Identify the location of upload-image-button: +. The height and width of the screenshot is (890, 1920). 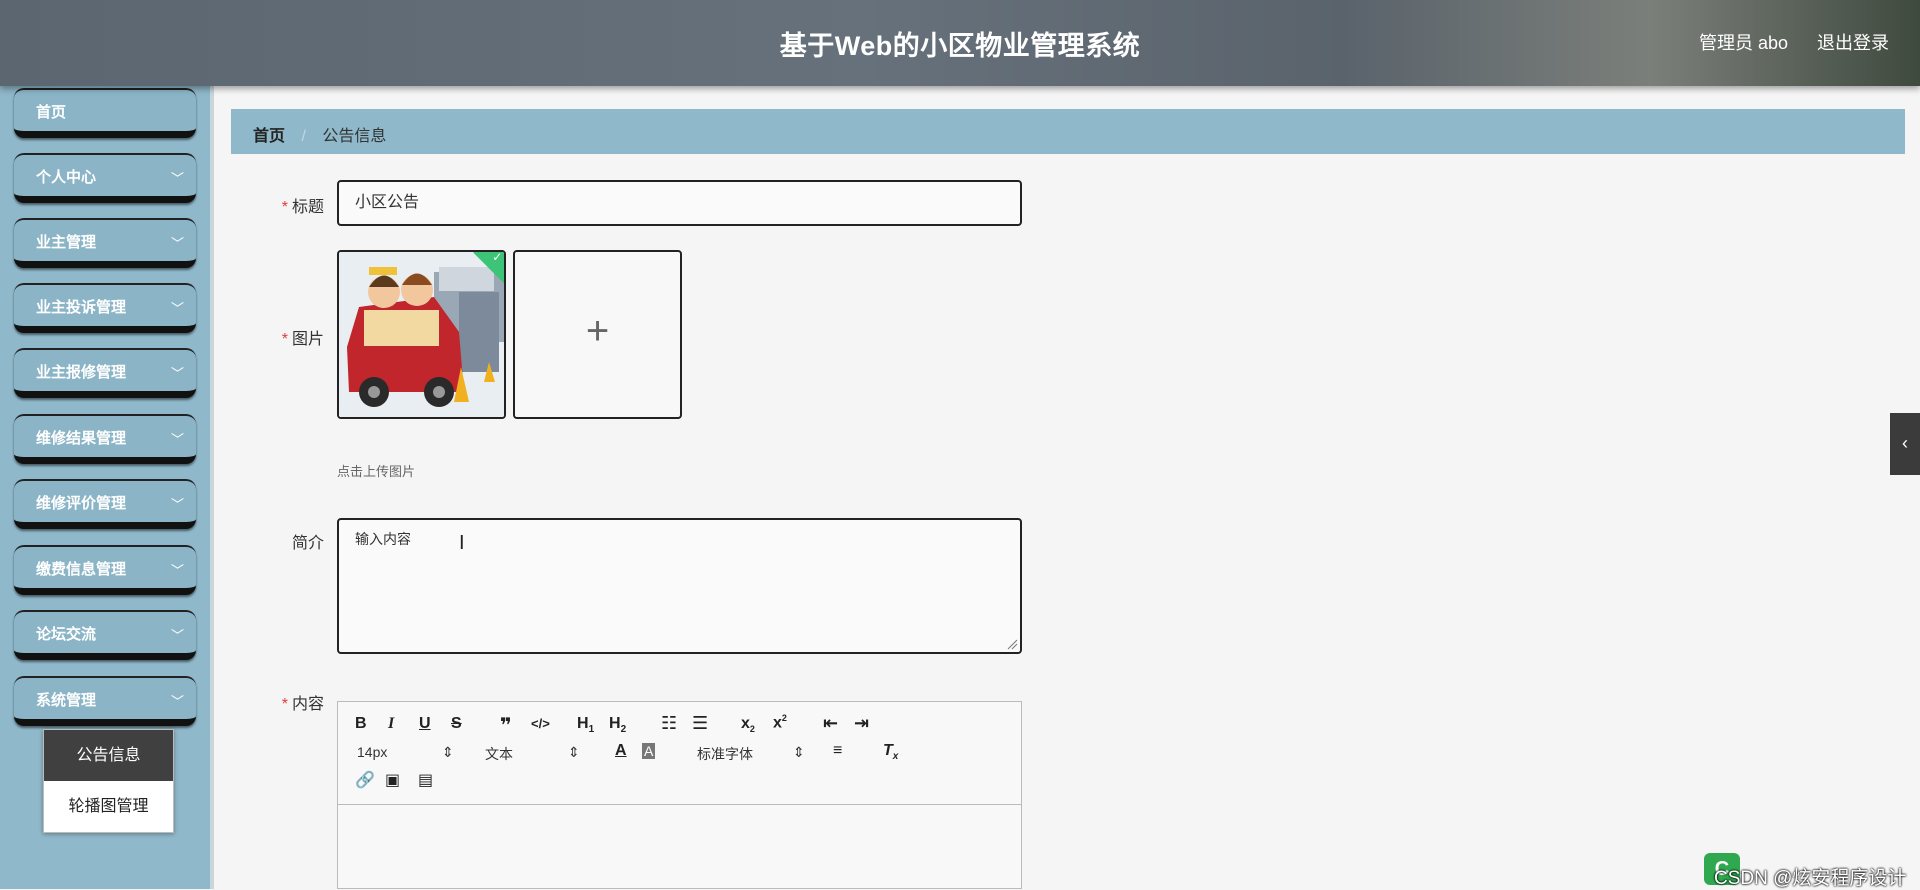
(597, 334).